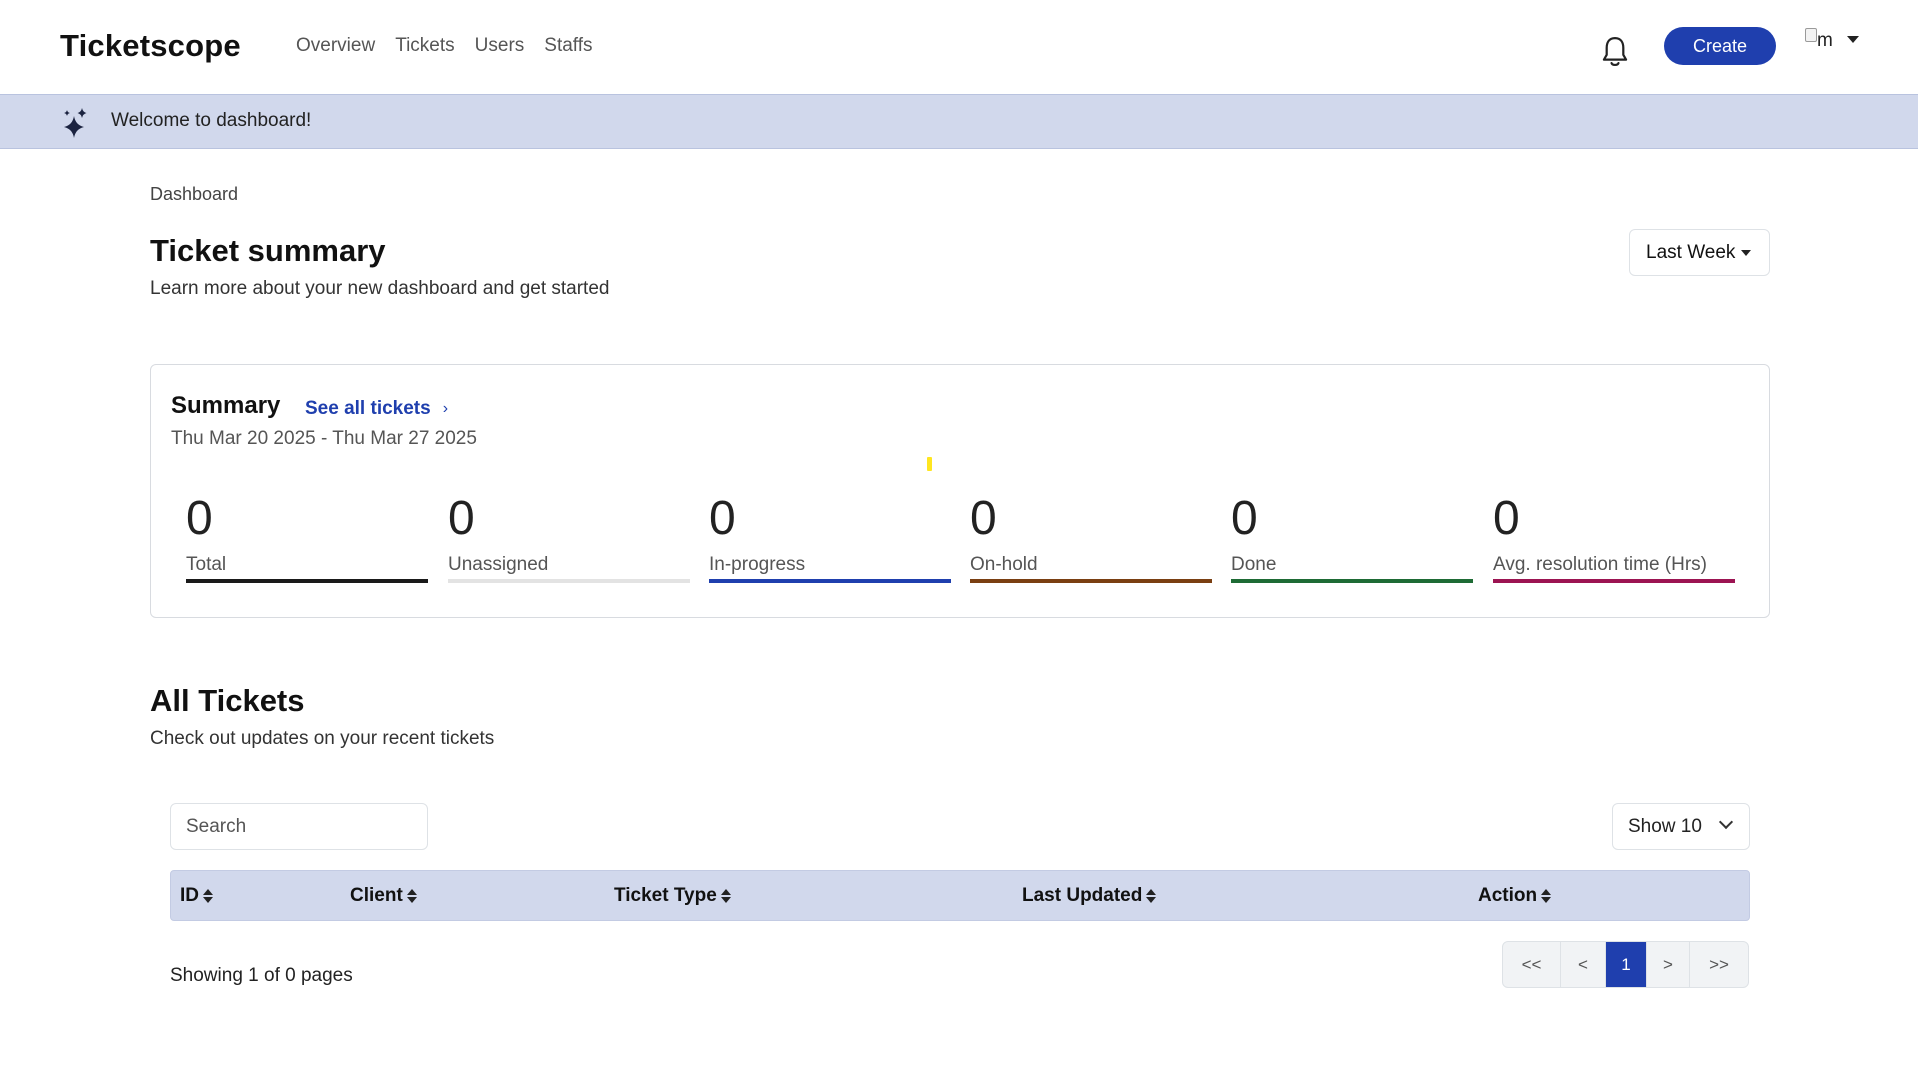 This screenshot has width=1918, height=1078. What do you see at coordinates (1004, 564) in the screenshot?
I see `stat-label: On-hold` at bounding box center [1004, 564].